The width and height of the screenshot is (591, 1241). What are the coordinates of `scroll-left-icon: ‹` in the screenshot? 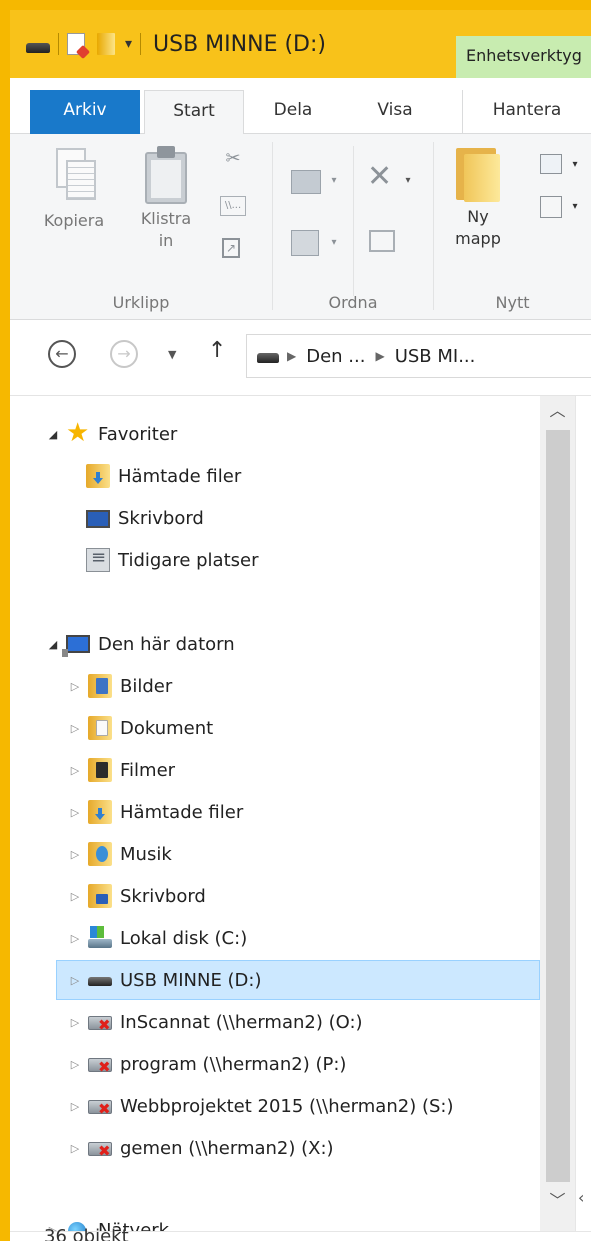 It's located at (581, 1197).